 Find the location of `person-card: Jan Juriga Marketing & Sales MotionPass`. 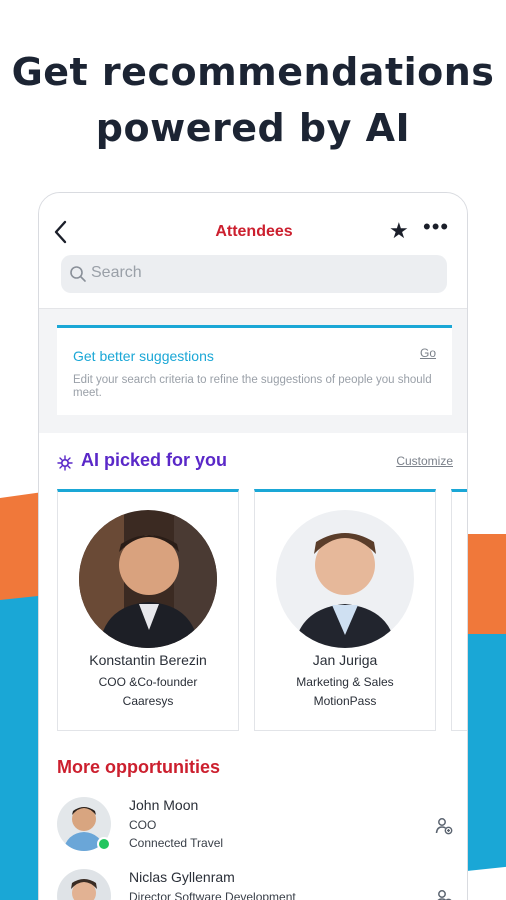

person-card: Jan Juriga Marketing & Sales MotionPass is located at coordinates (345, 610).